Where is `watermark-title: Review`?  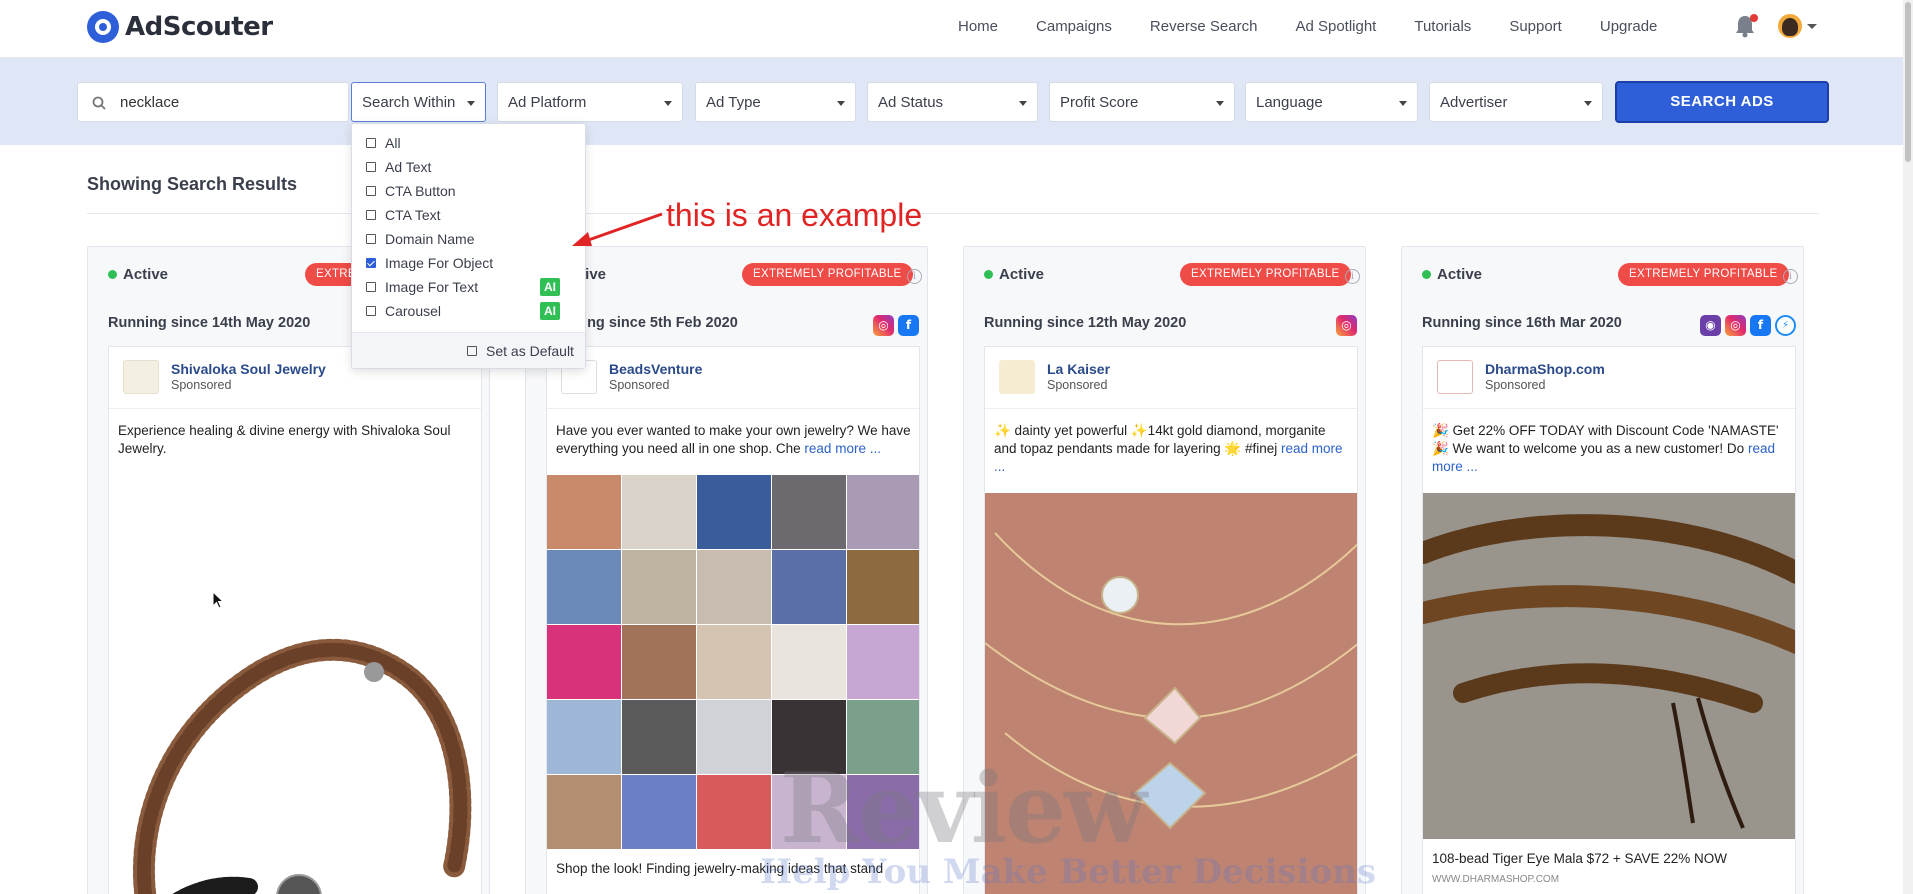 watermark-title: Review is located at coordinates (963, 808).